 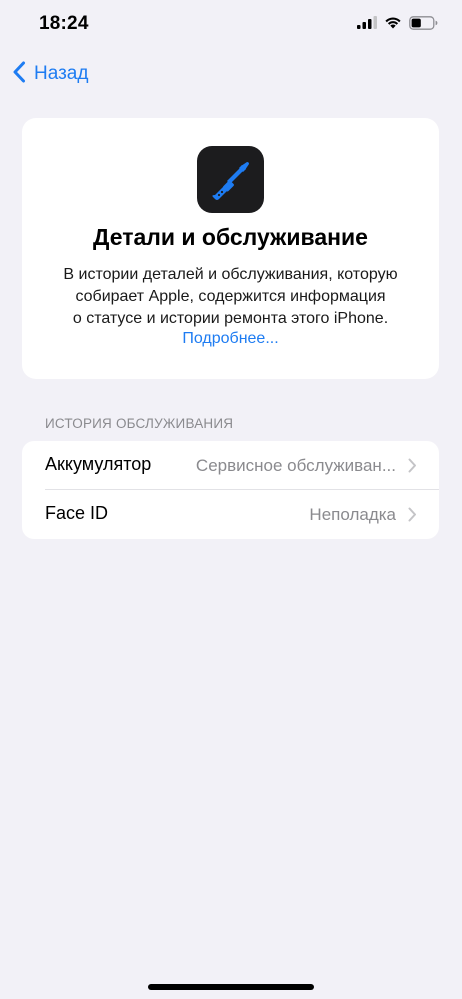 What do you see at coordinates (393, 25) in the screenshot?
I see `wifi-icon` at bounding box center [393, 25].